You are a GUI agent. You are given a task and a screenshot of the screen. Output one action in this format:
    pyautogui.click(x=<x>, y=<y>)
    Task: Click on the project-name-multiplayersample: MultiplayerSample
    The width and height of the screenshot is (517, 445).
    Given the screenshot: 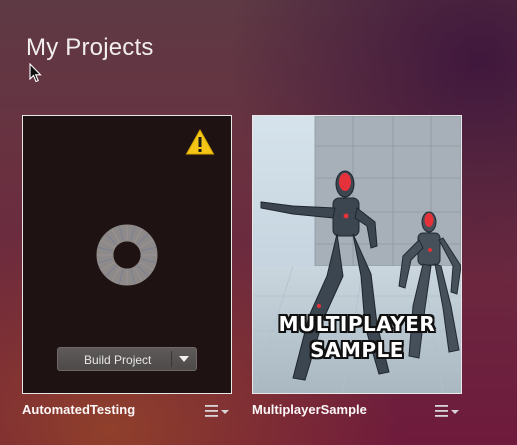 What is the action you would take?
    pyautogui.click(x=309, y=409)
    